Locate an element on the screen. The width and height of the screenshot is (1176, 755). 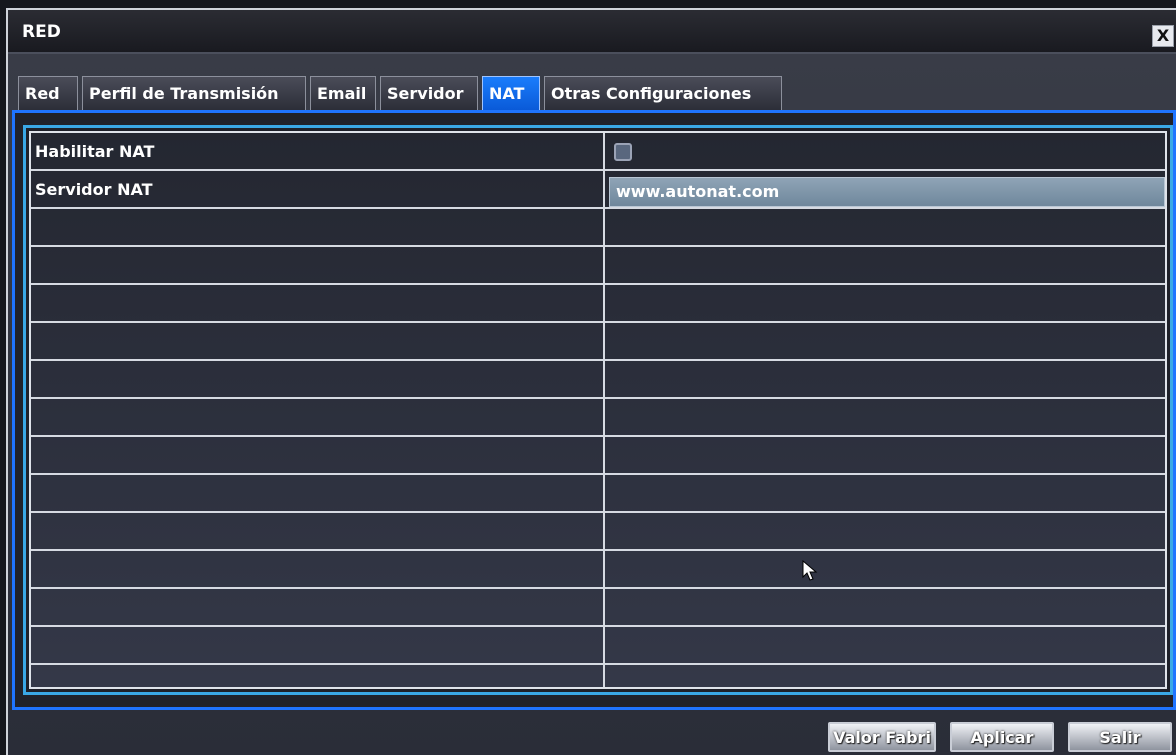
mouse-cursor-icon is located at coordinates (810, 570).